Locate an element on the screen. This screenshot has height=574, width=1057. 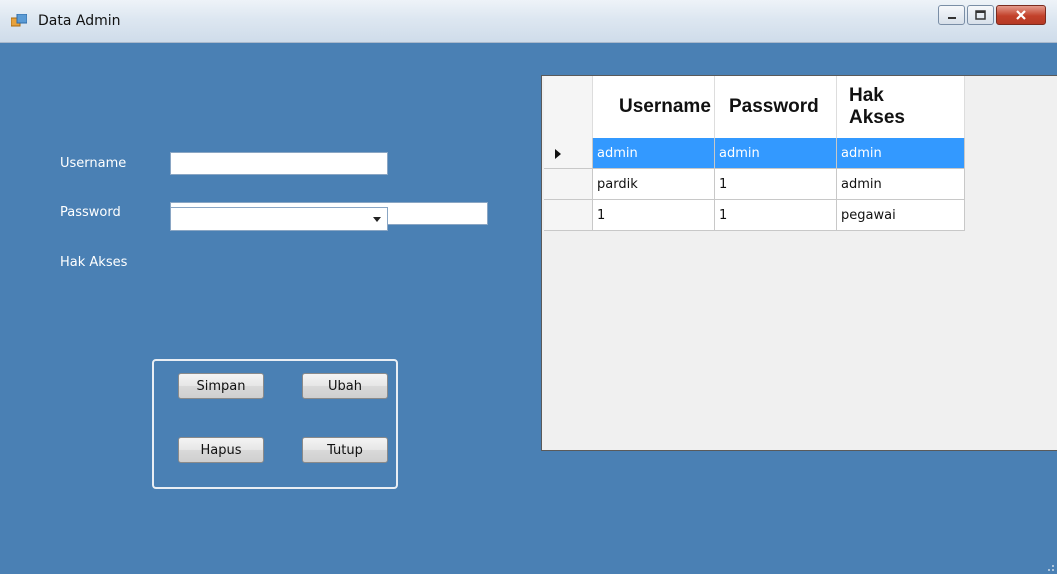
chevron-down-icon is located at coordinates (377, 219).